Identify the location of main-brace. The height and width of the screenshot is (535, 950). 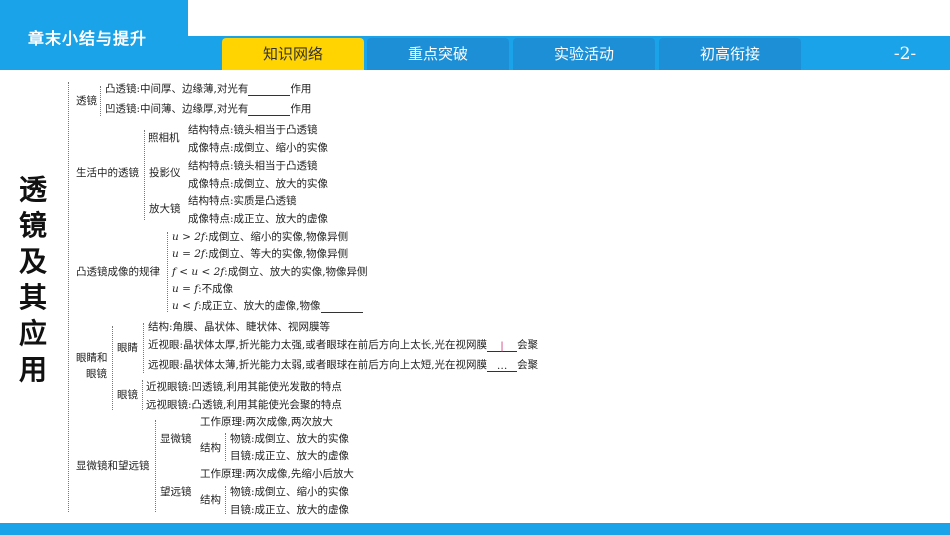
(68, 297).